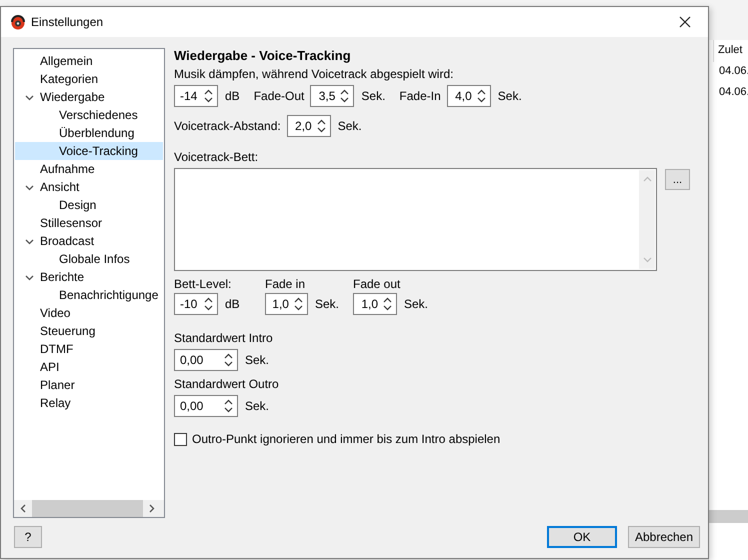 Image resolution: width=748 pixels, height=560 pixels. What do you see at coordinates (647, 260) in the screenshot?
I see `scroll-down-icon` at bounding box center [647, 260].